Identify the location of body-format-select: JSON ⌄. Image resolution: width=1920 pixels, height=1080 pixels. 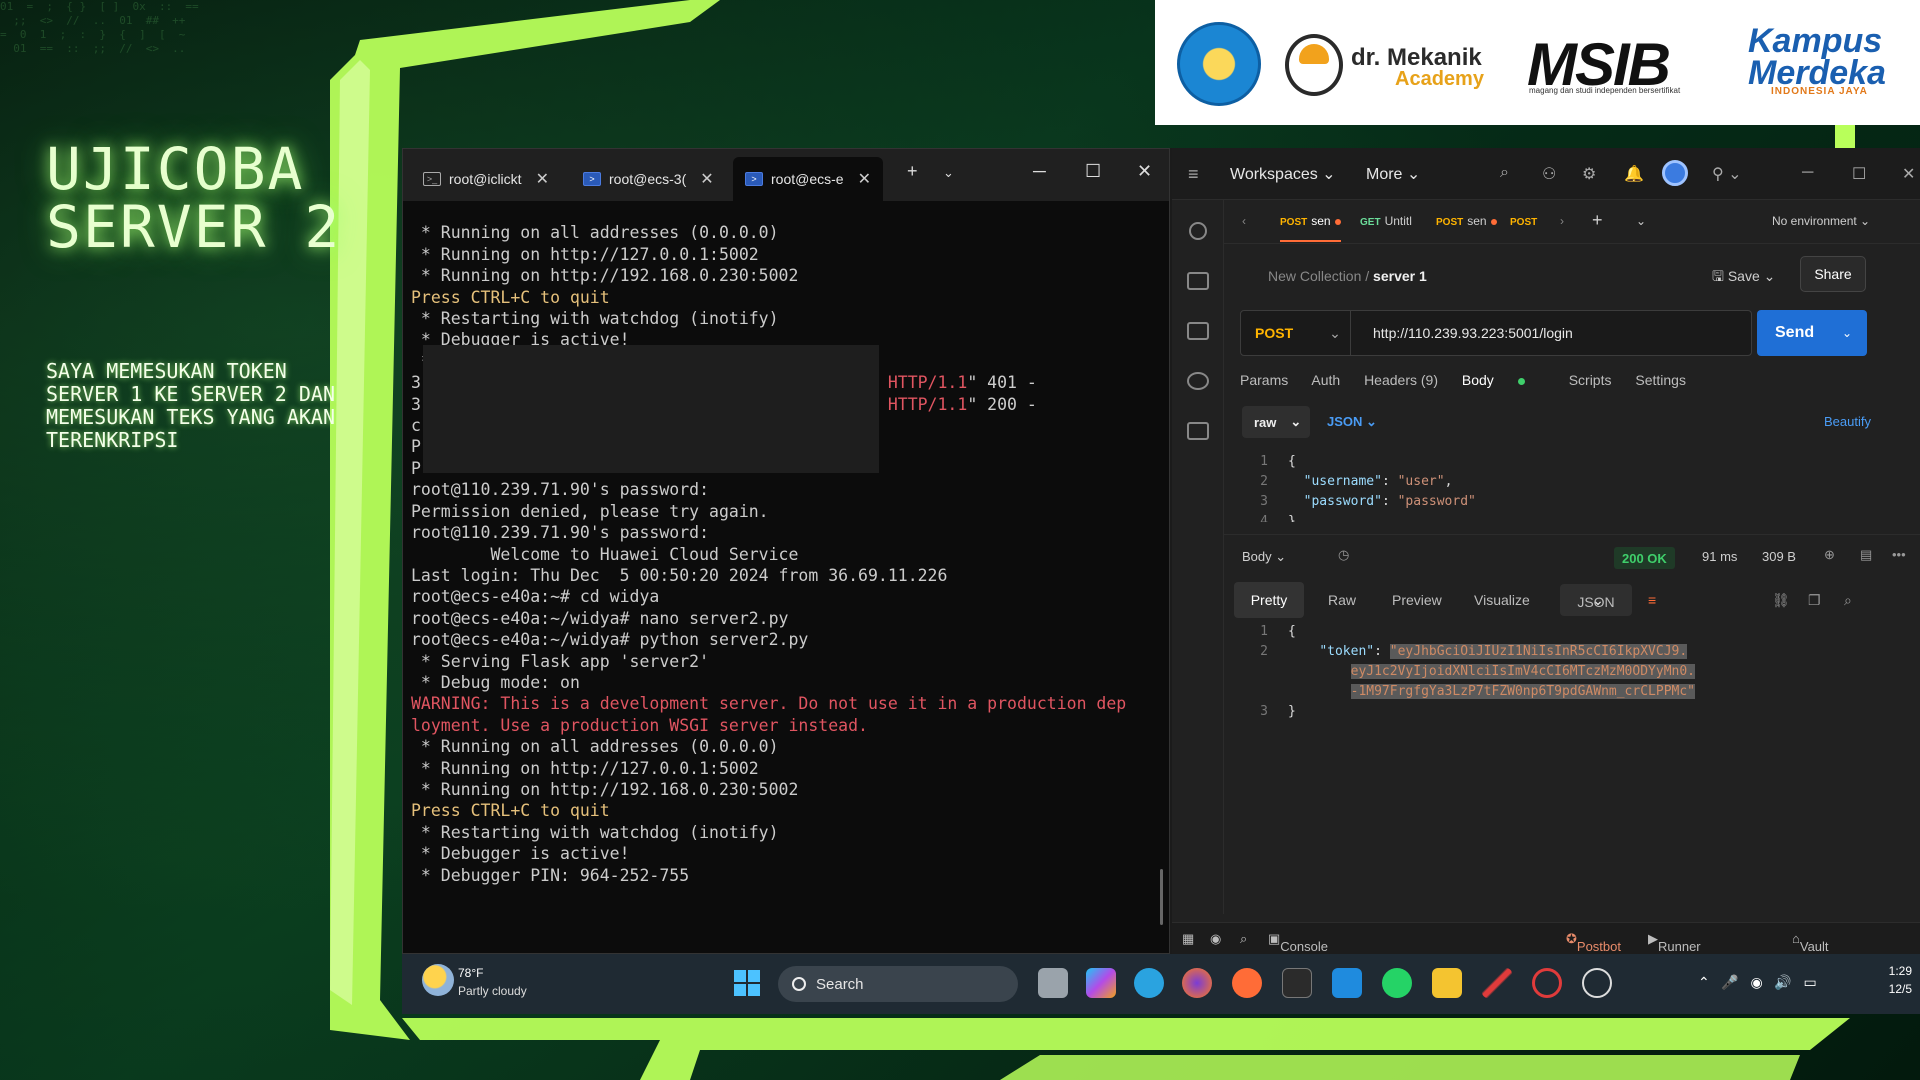
(1352, 422).